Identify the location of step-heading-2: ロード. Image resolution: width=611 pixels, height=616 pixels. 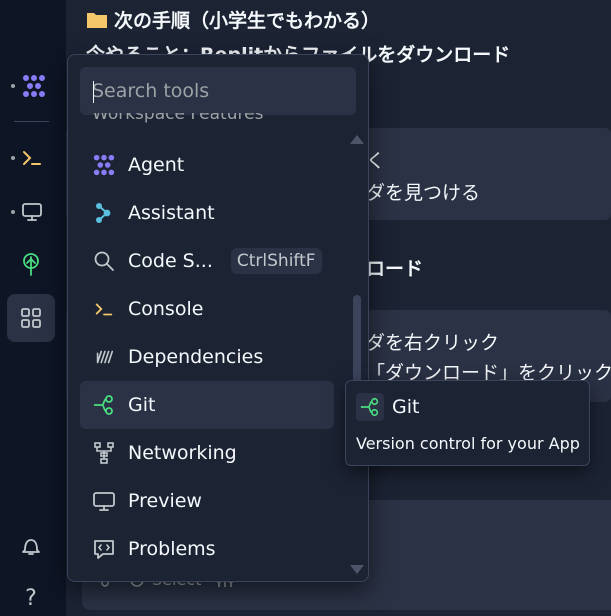
(395, 269).